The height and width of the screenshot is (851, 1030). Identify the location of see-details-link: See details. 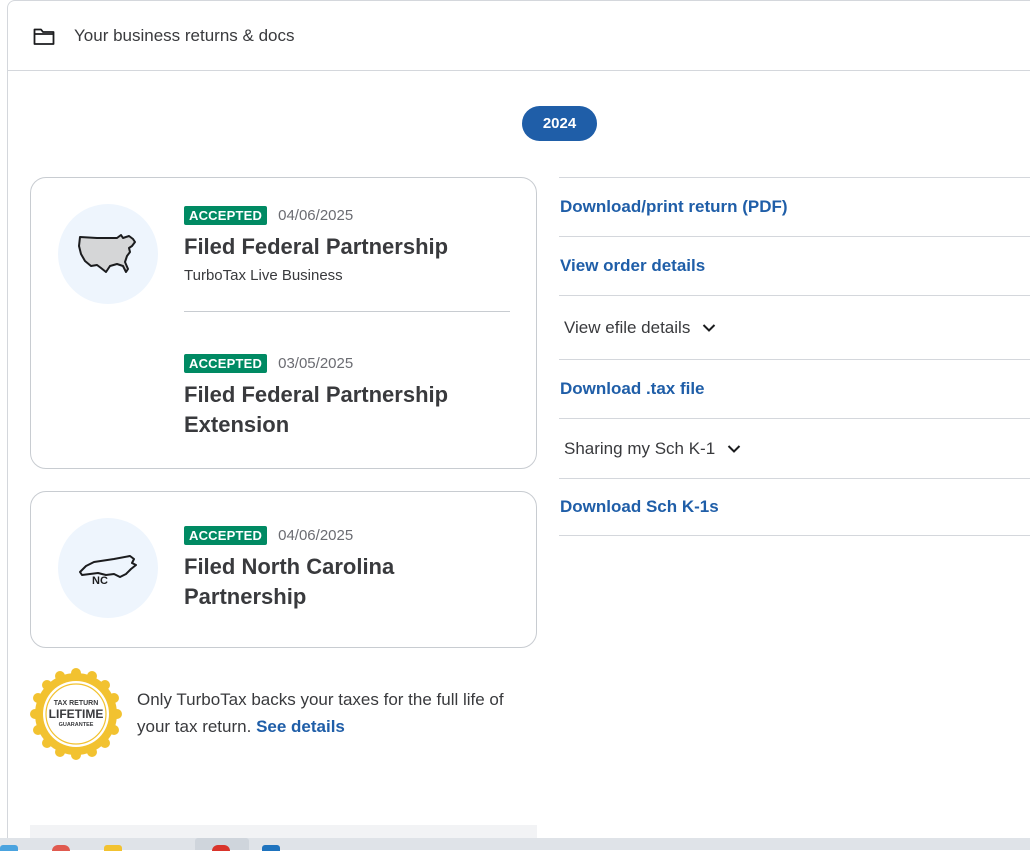
(300, 726).